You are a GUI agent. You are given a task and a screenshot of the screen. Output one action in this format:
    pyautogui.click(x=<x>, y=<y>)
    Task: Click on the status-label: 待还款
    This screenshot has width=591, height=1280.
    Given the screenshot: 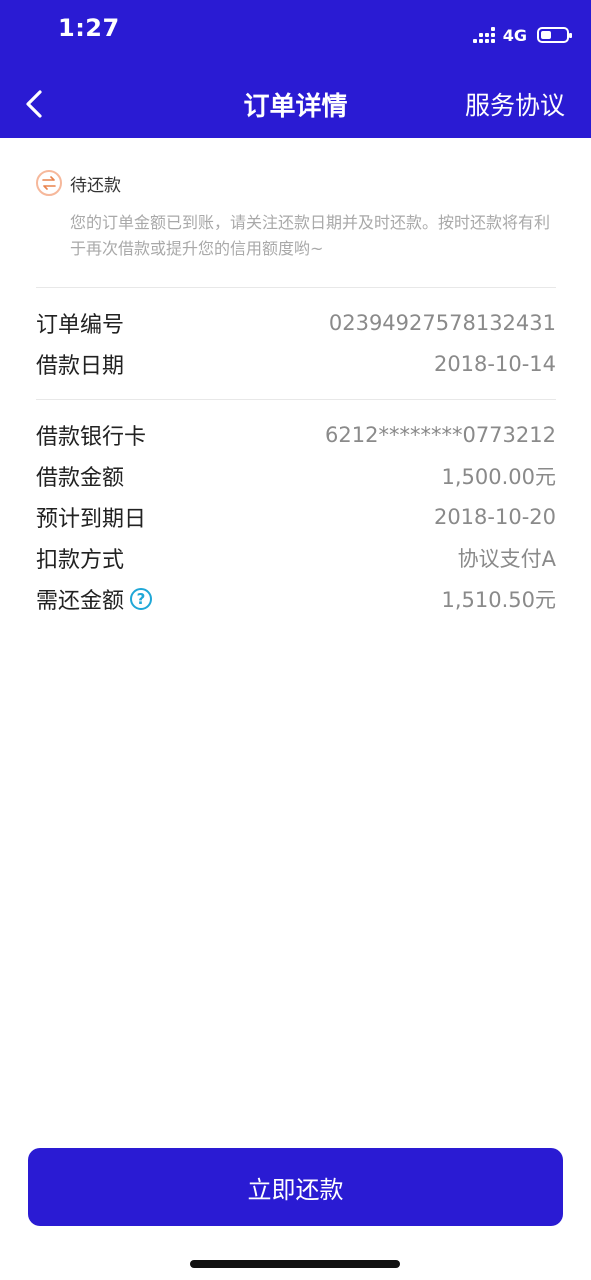 What is the action you would take?
    pyautogui.click(x=95, y=185)
    